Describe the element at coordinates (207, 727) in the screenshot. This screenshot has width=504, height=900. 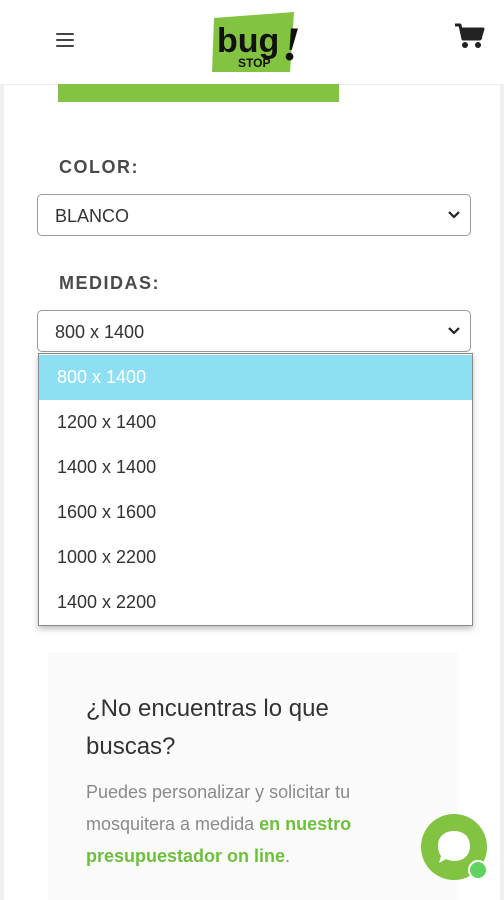
I see `custom-size-title: ¿No encuentras lo que buscas?` at that location.